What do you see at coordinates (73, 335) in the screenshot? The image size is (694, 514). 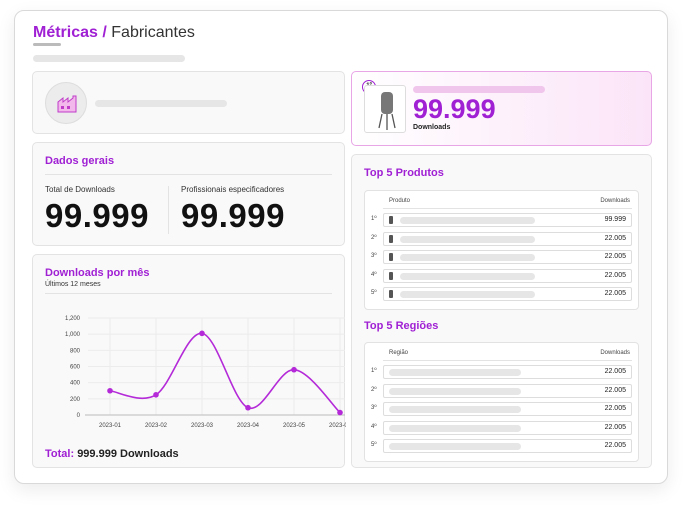 I see `y-tick-label: 1,000` at bounding box center [73, 335].